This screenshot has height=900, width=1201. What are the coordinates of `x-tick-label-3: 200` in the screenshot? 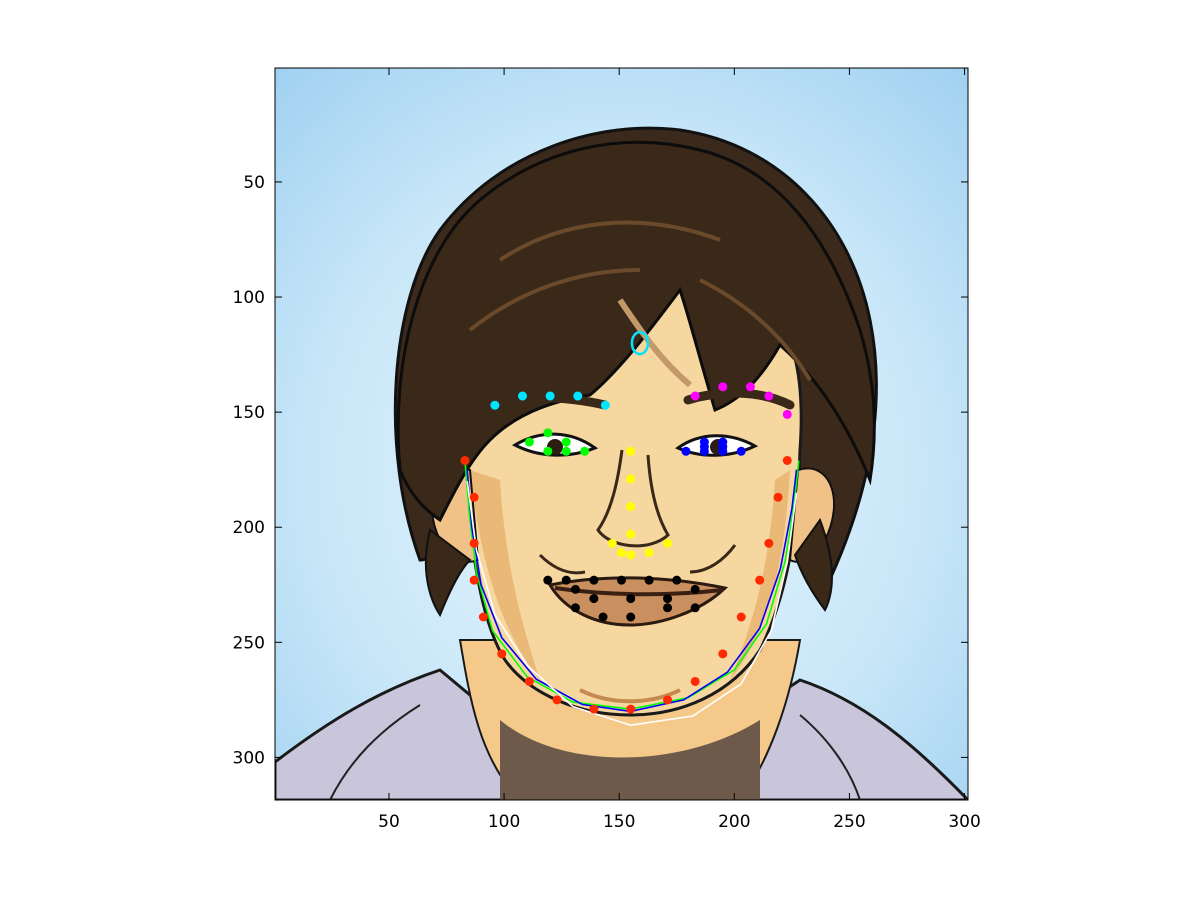 It's located at (734, 822).